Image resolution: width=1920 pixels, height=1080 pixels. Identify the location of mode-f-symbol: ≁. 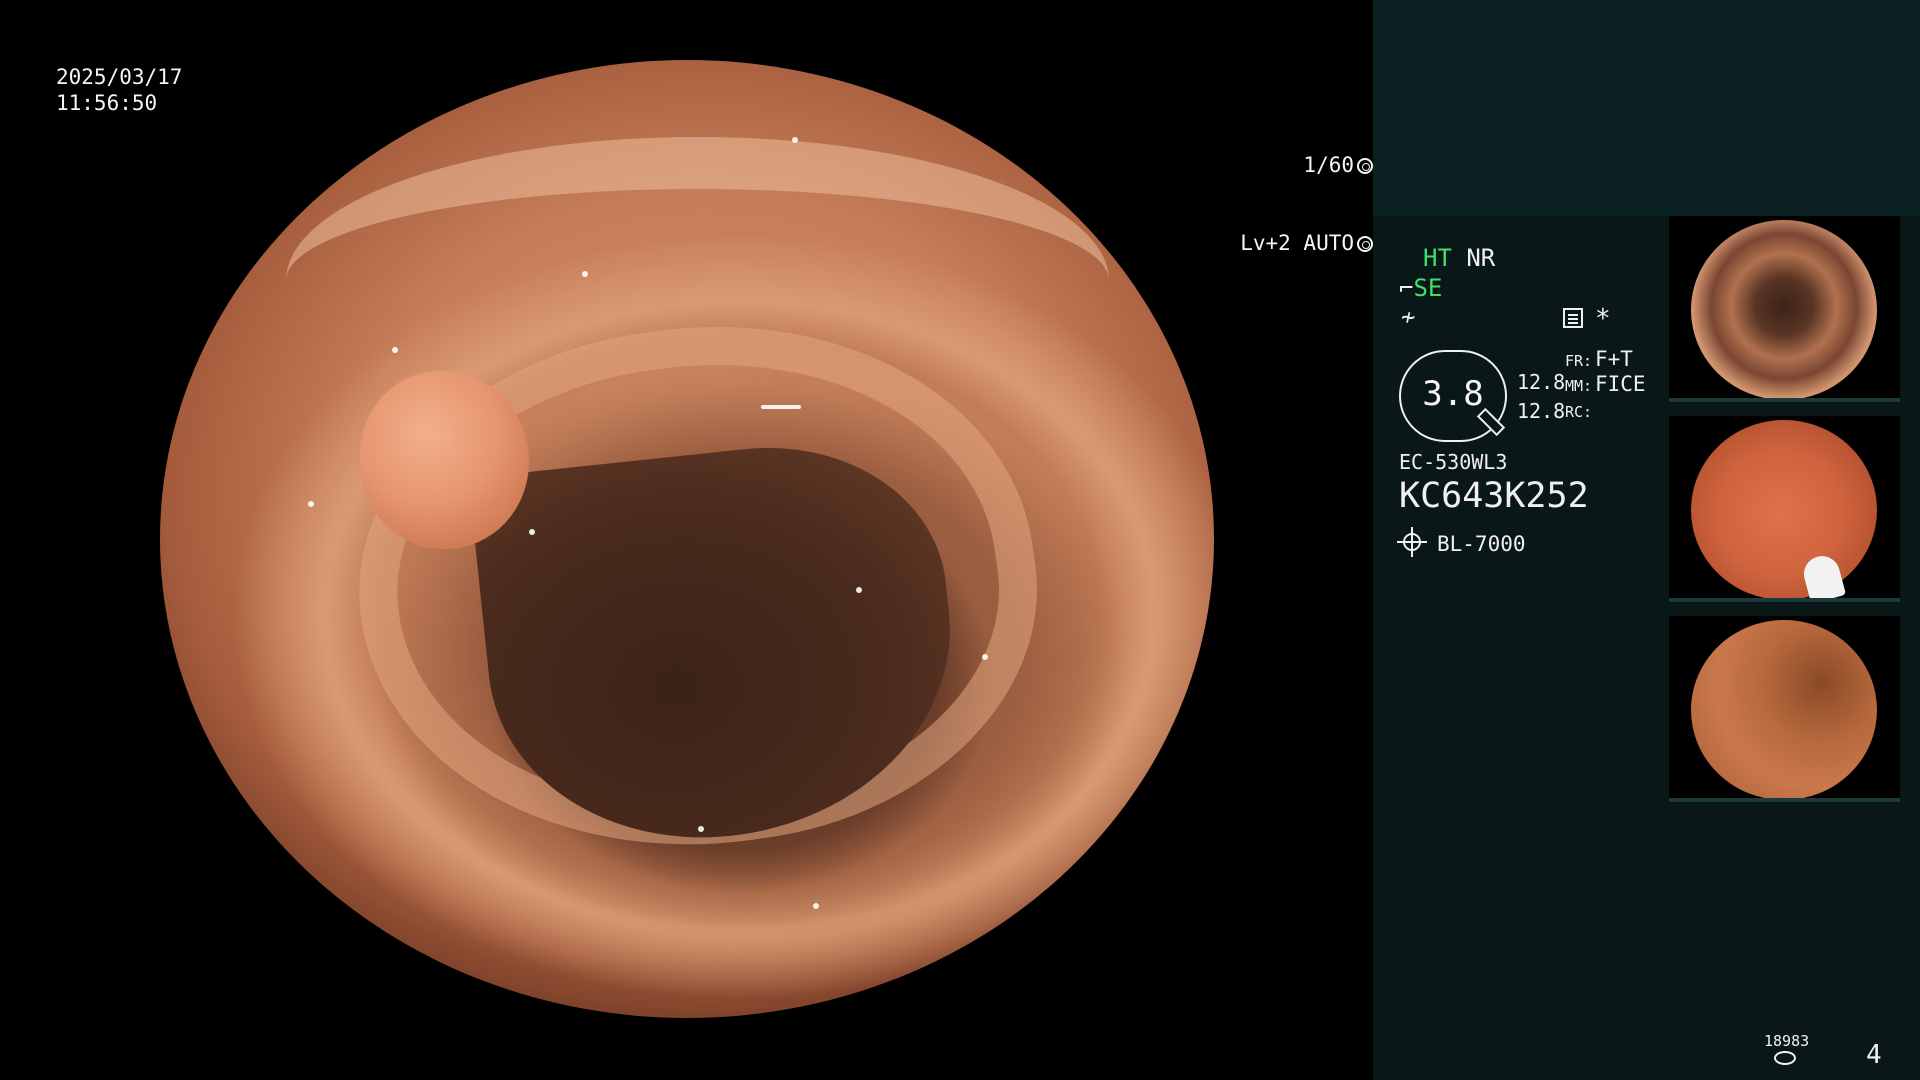
(1408, 317).